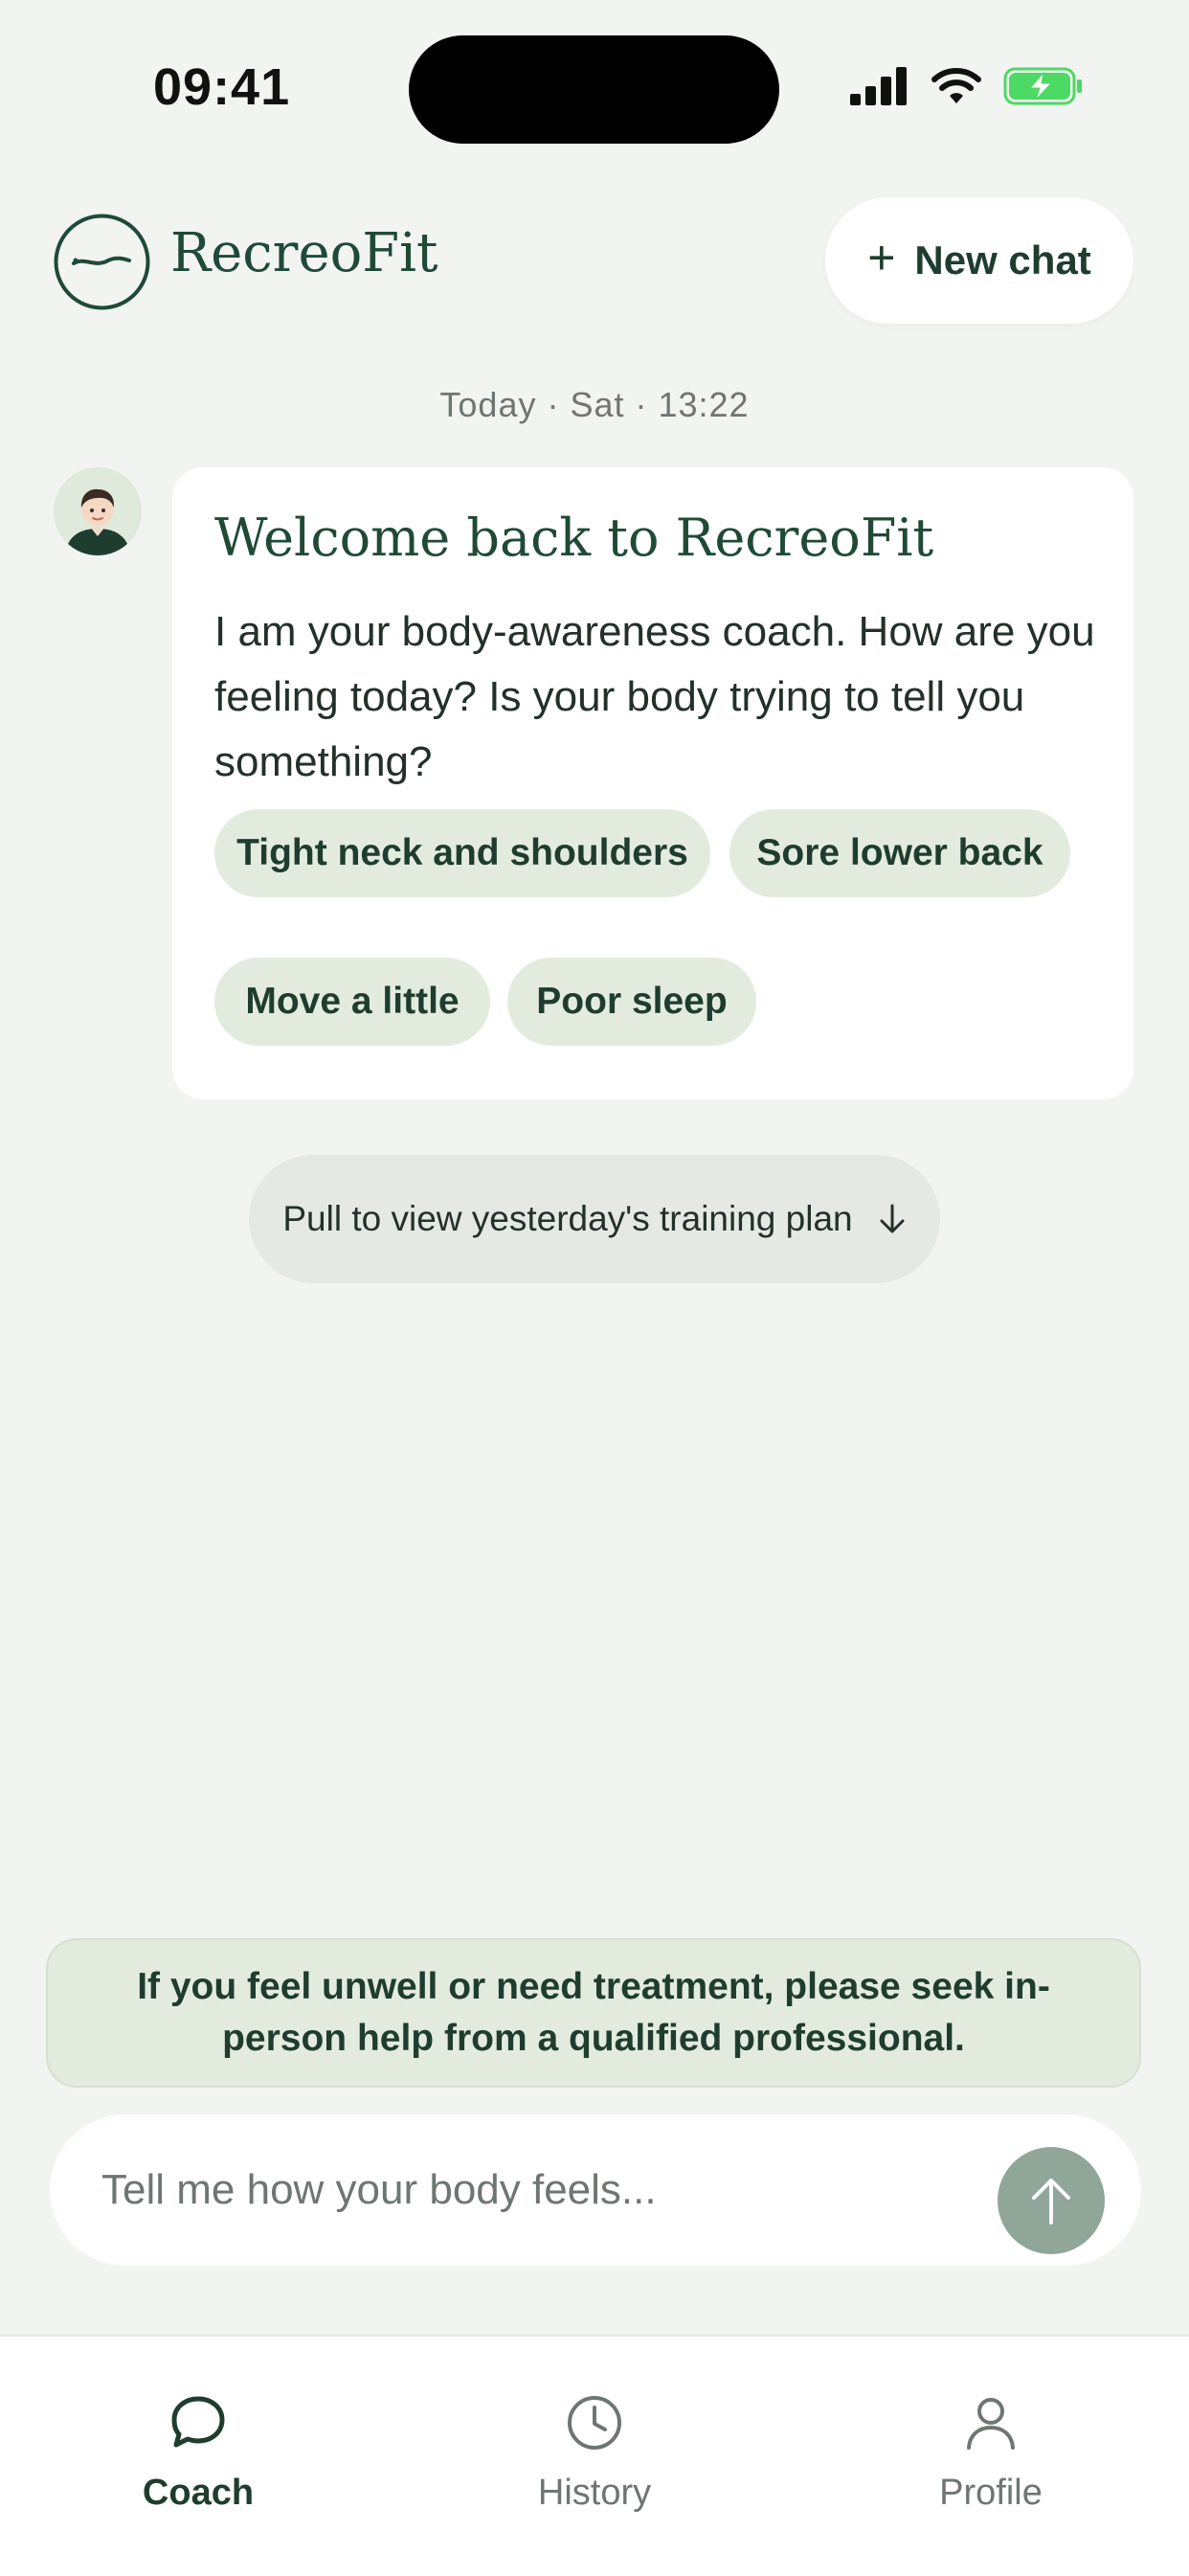 This screenshot has width=1189, height=2576. Describe the element at coordinates (594, 404) in the screenshot. I see `date-stamp: Today · Sat · 13:22` at that location.